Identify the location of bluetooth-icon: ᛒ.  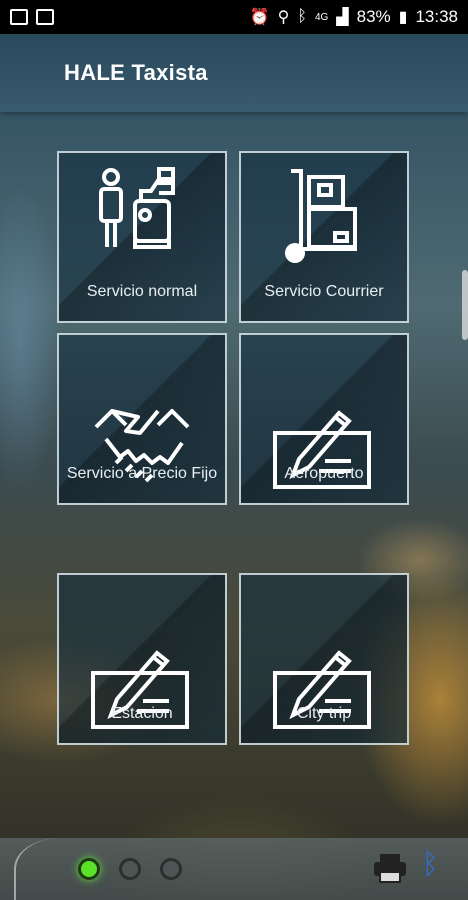
(430, 864).